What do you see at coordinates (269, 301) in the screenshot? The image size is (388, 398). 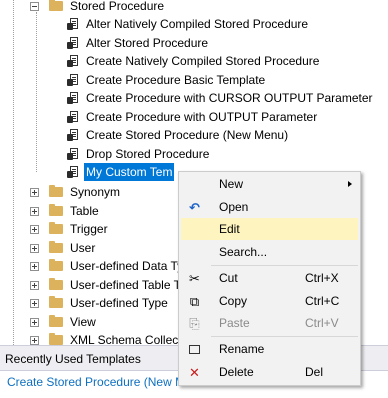 I see `menu-item-copy: ⧉ Copy Ctrl+C` at bounding box center [269, 301].